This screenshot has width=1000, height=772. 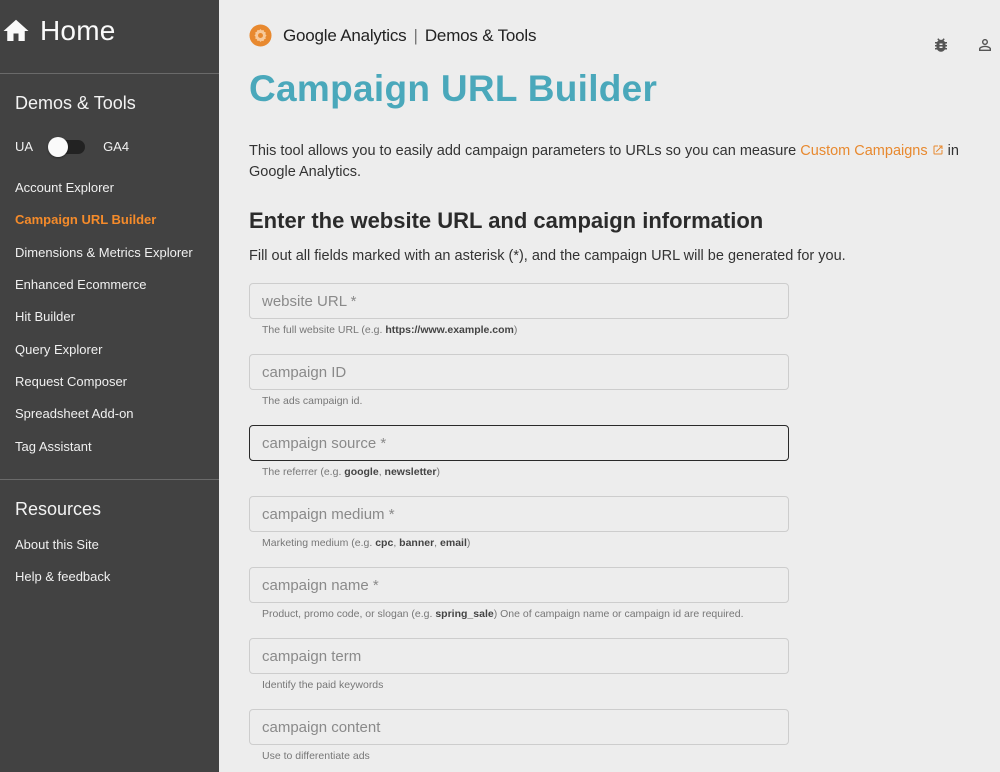 I want to click on website-url-input, so click(x=519, y=301).